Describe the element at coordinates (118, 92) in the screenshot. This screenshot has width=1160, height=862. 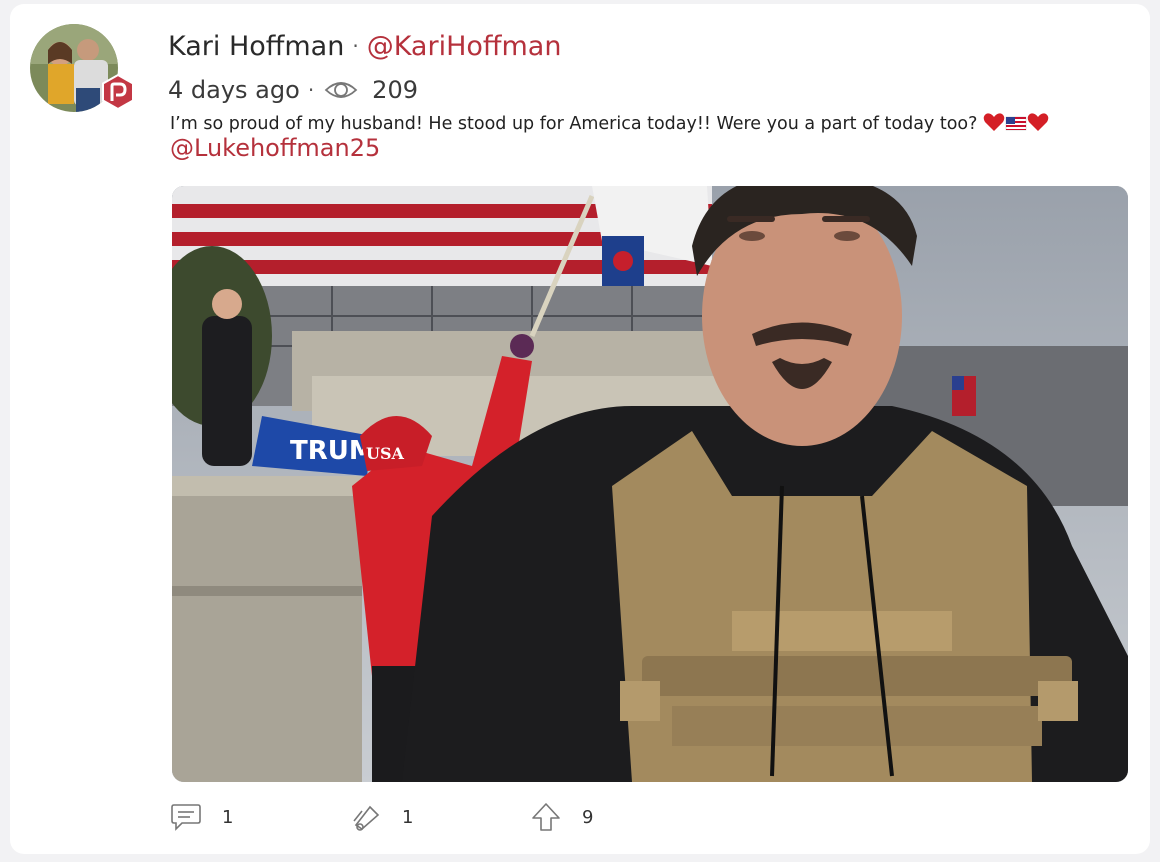
I see `parler-badge-icon` at that location.